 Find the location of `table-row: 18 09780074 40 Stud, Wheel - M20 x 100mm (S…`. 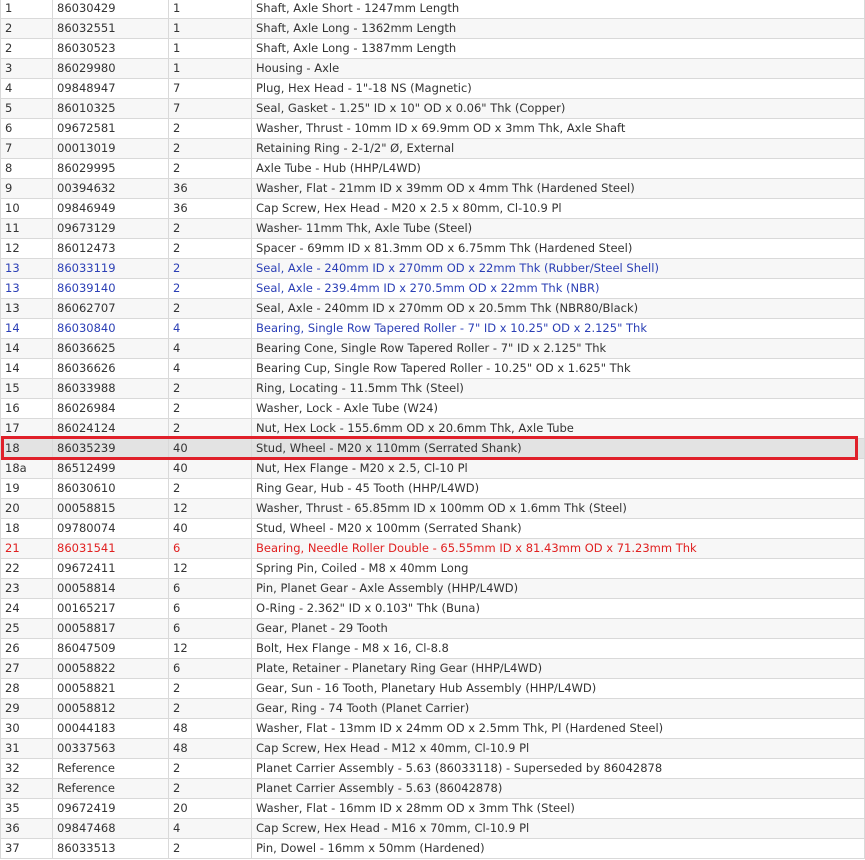

table-row: 18 09780074 40 Stud, Wheel - M20 x 100mm (S… is located at coordinates (432, 528).